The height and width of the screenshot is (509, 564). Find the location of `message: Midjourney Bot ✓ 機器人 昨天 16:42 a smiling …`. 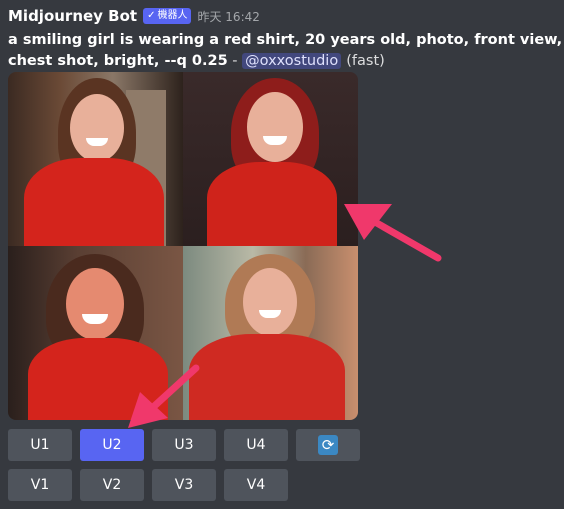

message: Midjourney Bot ✓ 機器人 昨天 16:42 a smiling … is located at coordinates (285, 39).